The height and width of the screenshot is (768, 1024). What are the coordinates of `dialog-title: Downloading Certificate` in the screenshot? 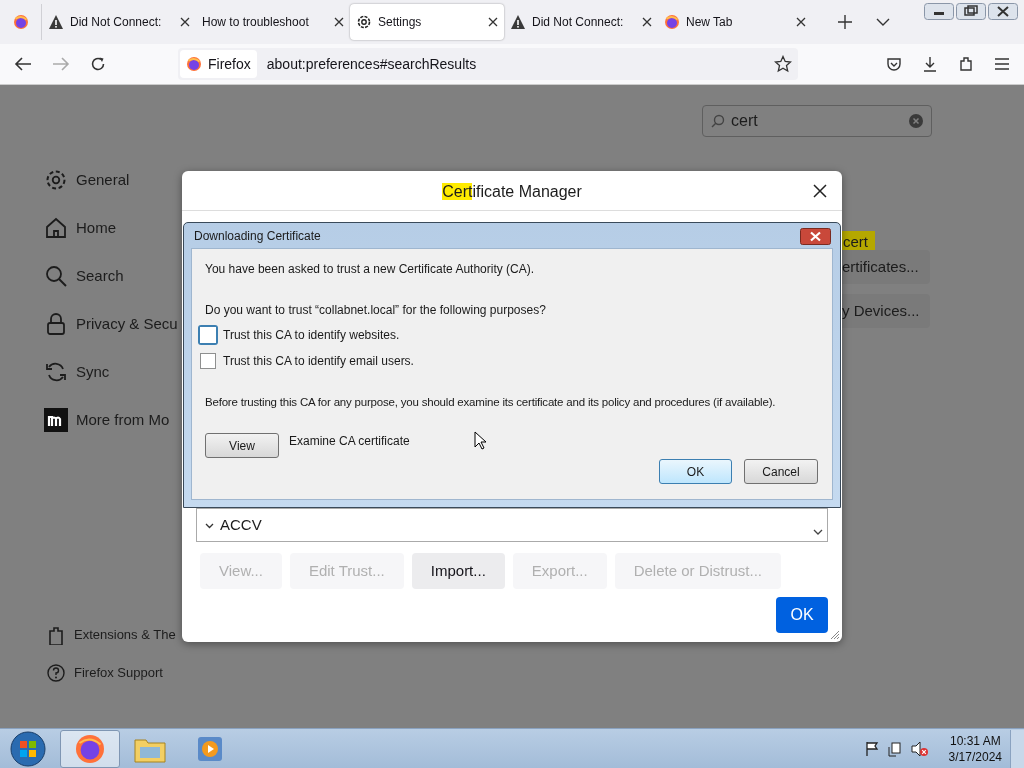 It's located at (257, 236).